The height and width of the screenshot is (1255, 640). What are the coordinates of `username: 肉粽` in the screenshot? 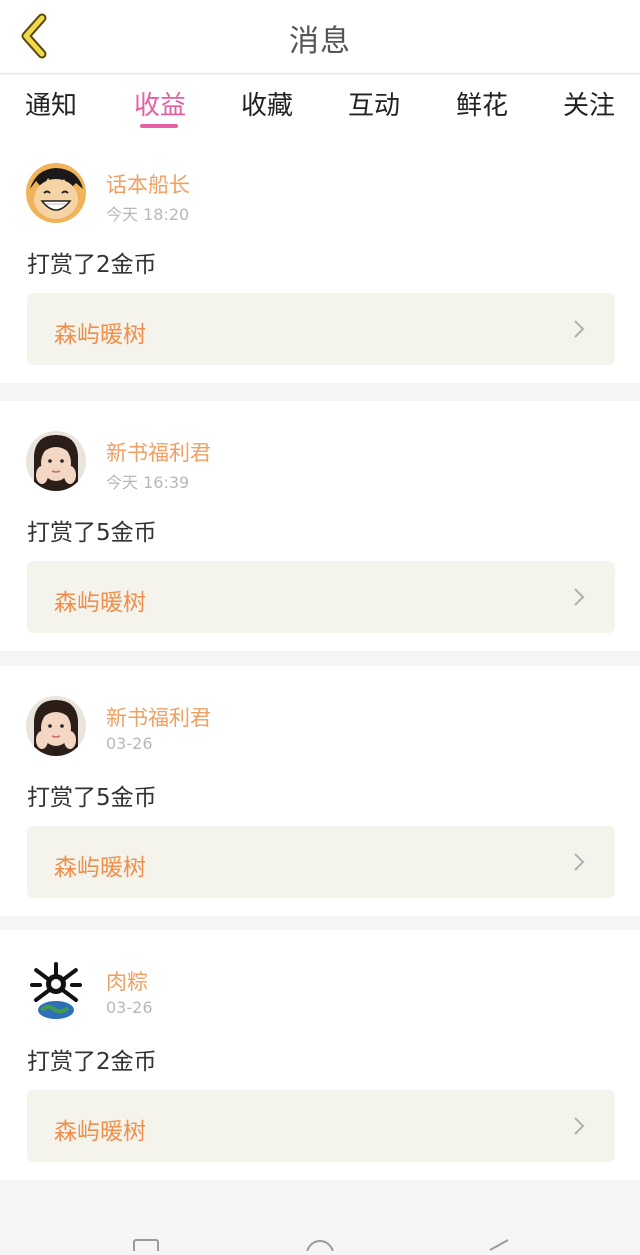 It's located at (127, 981).